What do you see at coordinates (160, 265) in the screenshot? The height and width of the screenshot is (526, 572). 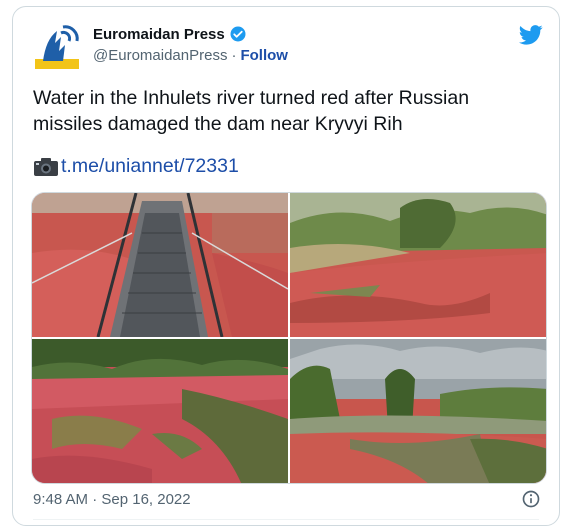 I see `photo-bridge` at bounding box center [160, 265].